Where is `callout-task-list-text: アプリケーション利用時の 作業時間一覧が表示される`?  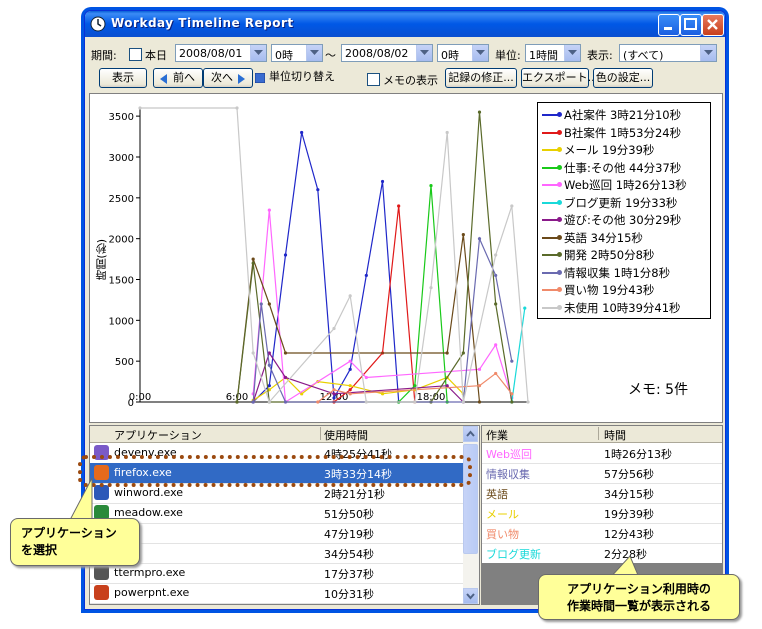 callout-task-list-text: アプリケーション利用時の 作業時間一覧が表示される is located at coordinates (638, 597).